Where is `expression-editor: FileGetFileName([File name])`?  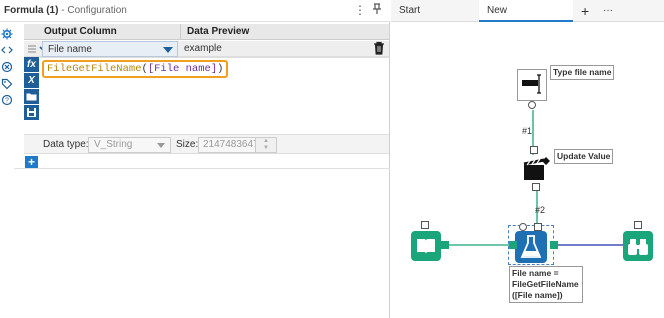
expression-editor: FileGetFileName([File name]) is located at coordinates (215, 94).